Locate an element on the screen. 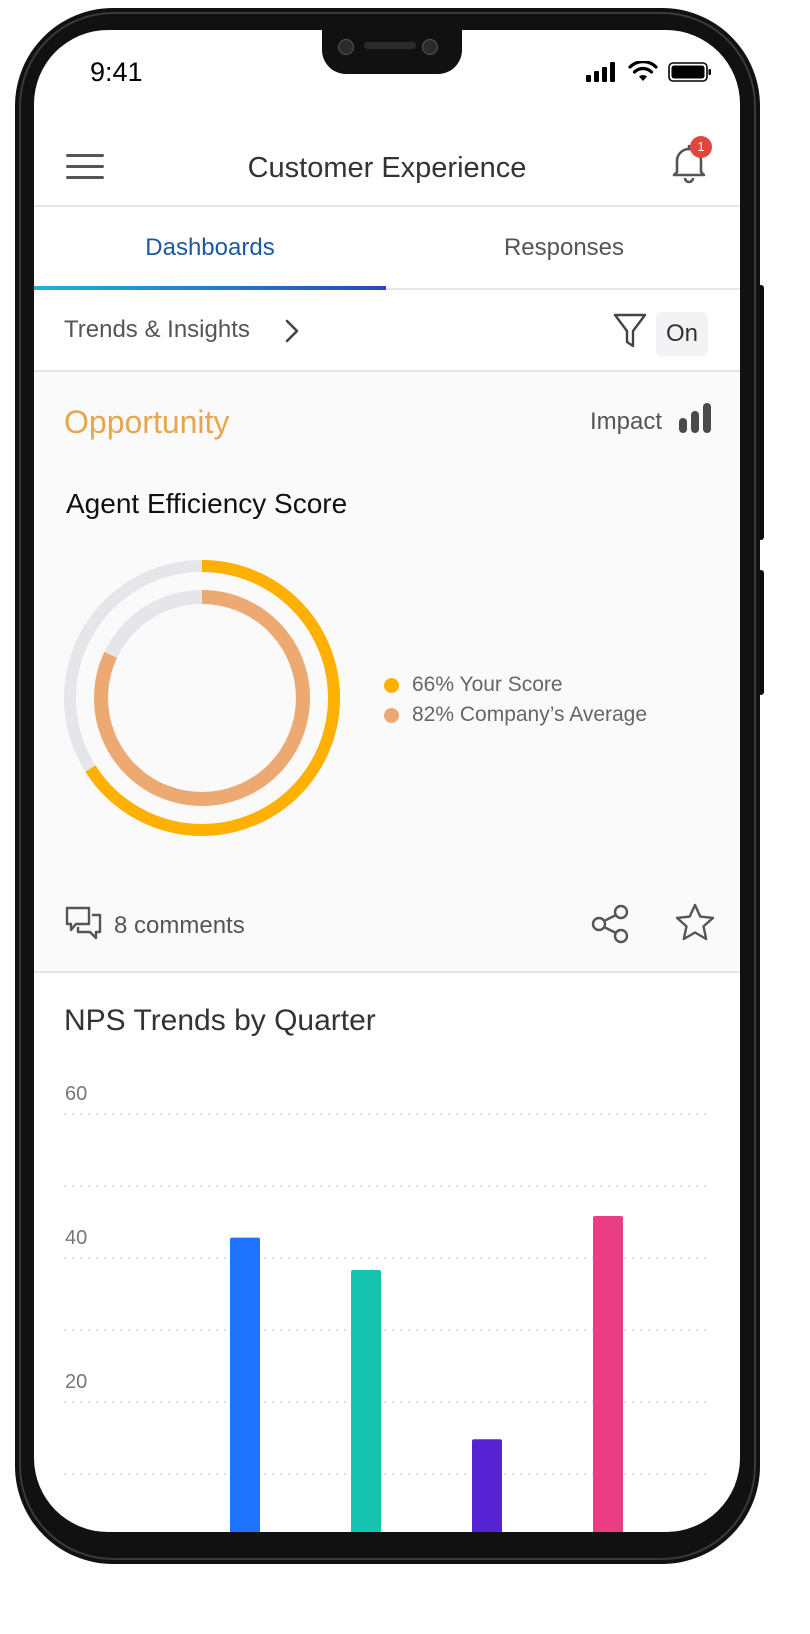  score-legend: 66% Your Score 82% Company’s Average is located at coordinates (515, 700).